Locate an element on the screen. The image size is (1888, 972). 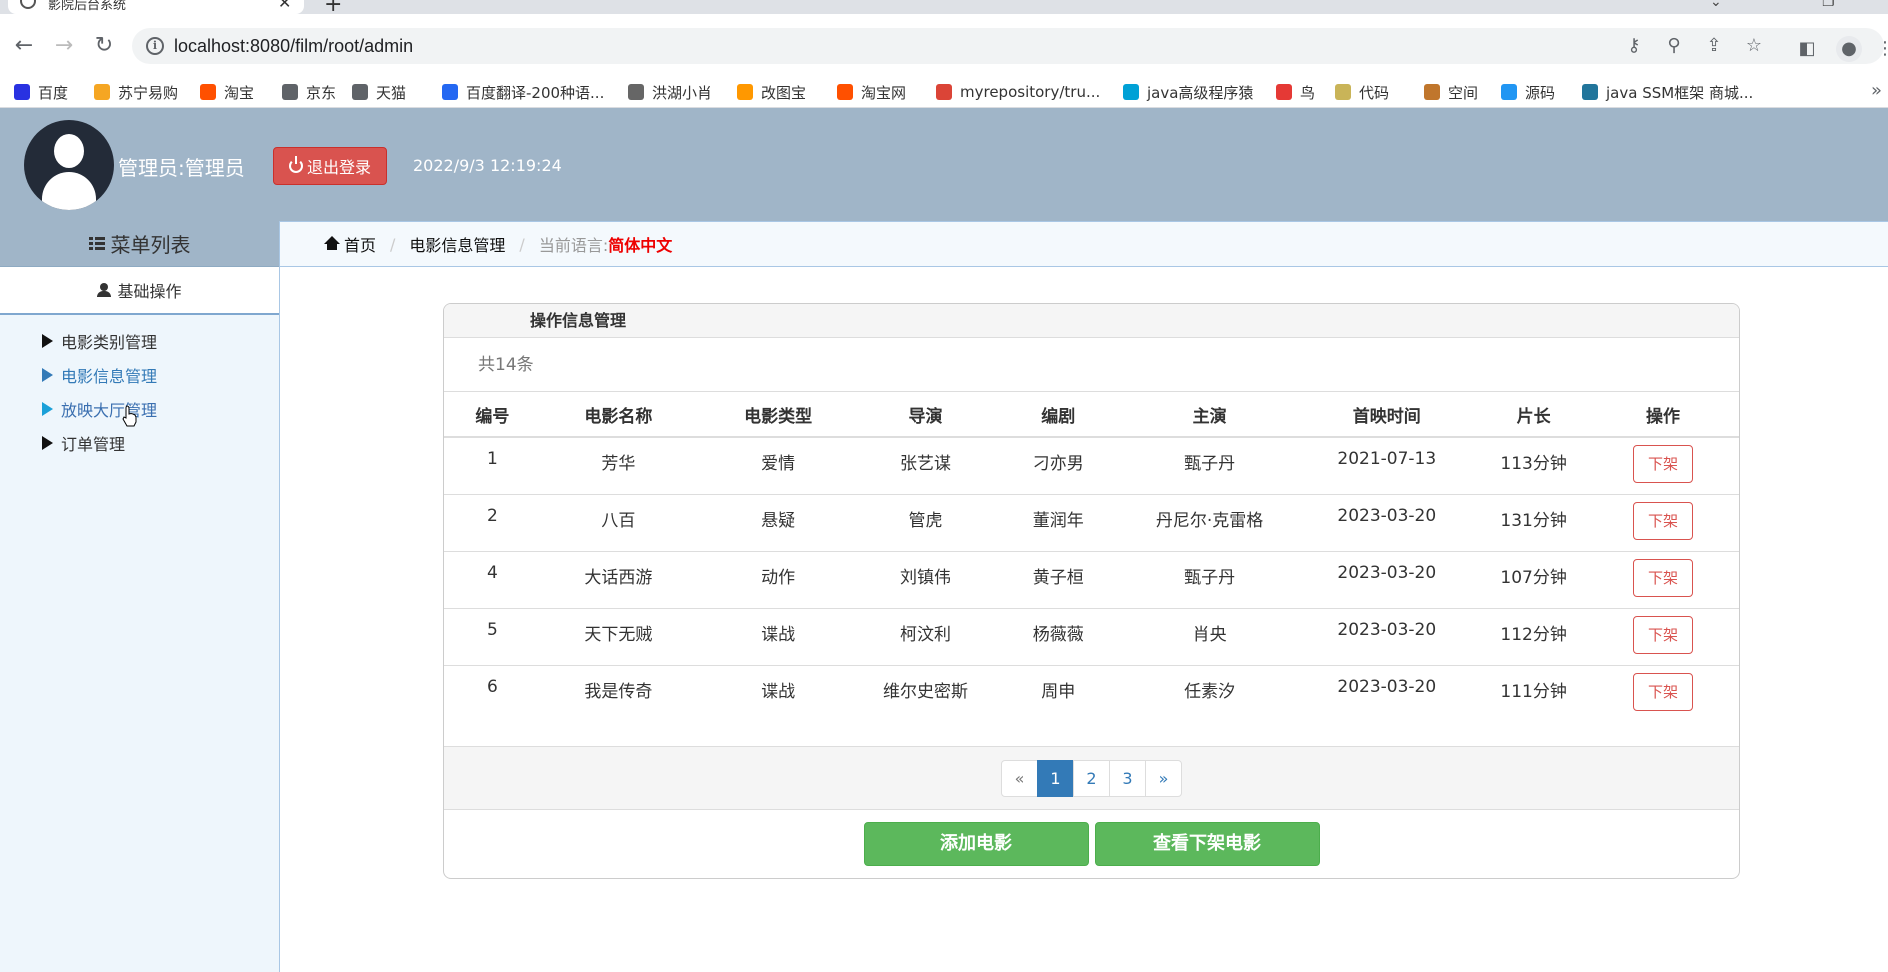
sidebar: 菜单列表 基础操作 电影类别管理 电影信息管理 放映大厅管理 订单管理 is located at coordinates (140, 596).